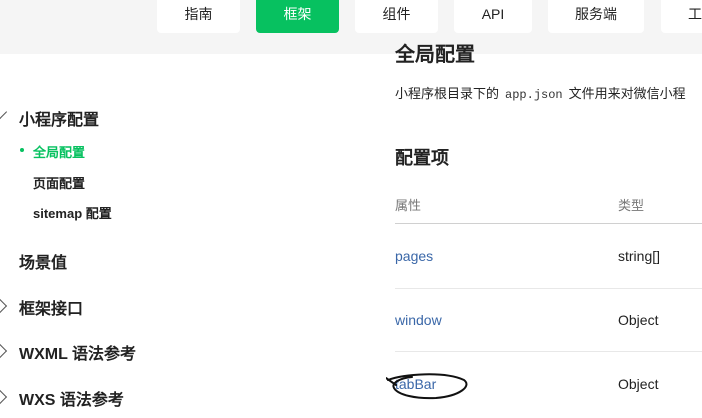 The height and width of the screenshot is (418, 702). Describe the element at coordinates (150, 396) in the screenshot. I see `sidebar-section-wxs-reference: WXS 语法参考` at that location.